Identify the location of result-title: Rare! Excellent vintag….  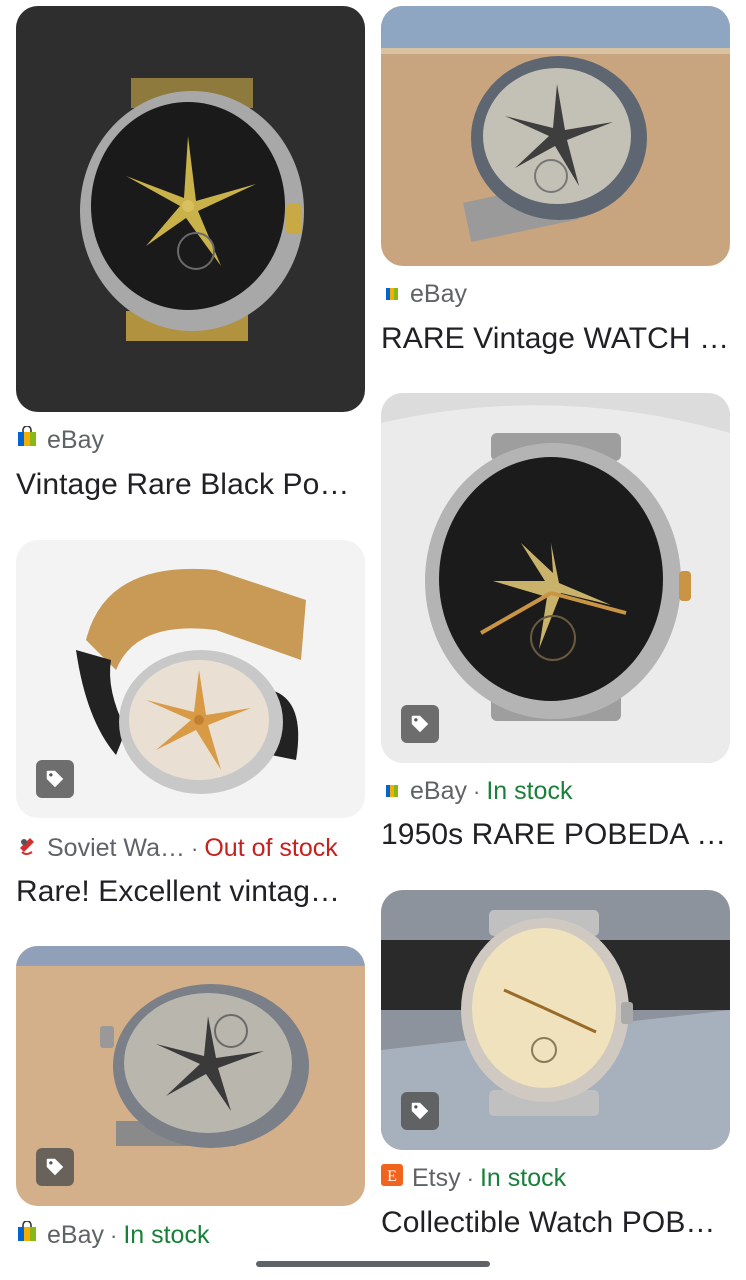
(190, 892).